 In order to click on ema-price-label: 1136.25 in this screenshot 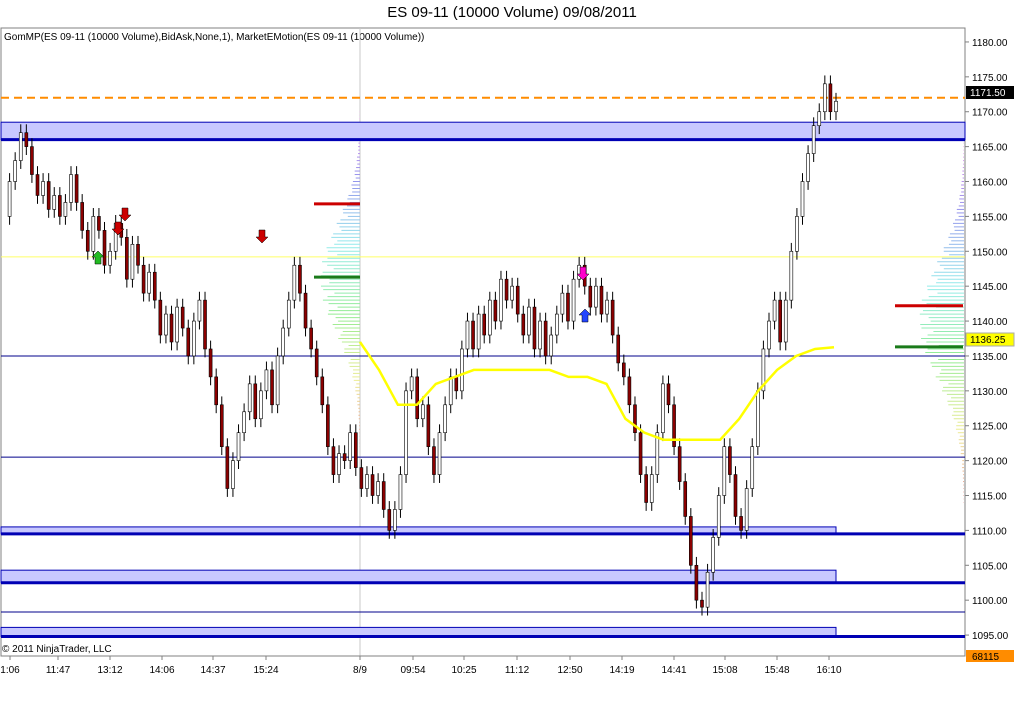, I will do `click(988, 340)`.